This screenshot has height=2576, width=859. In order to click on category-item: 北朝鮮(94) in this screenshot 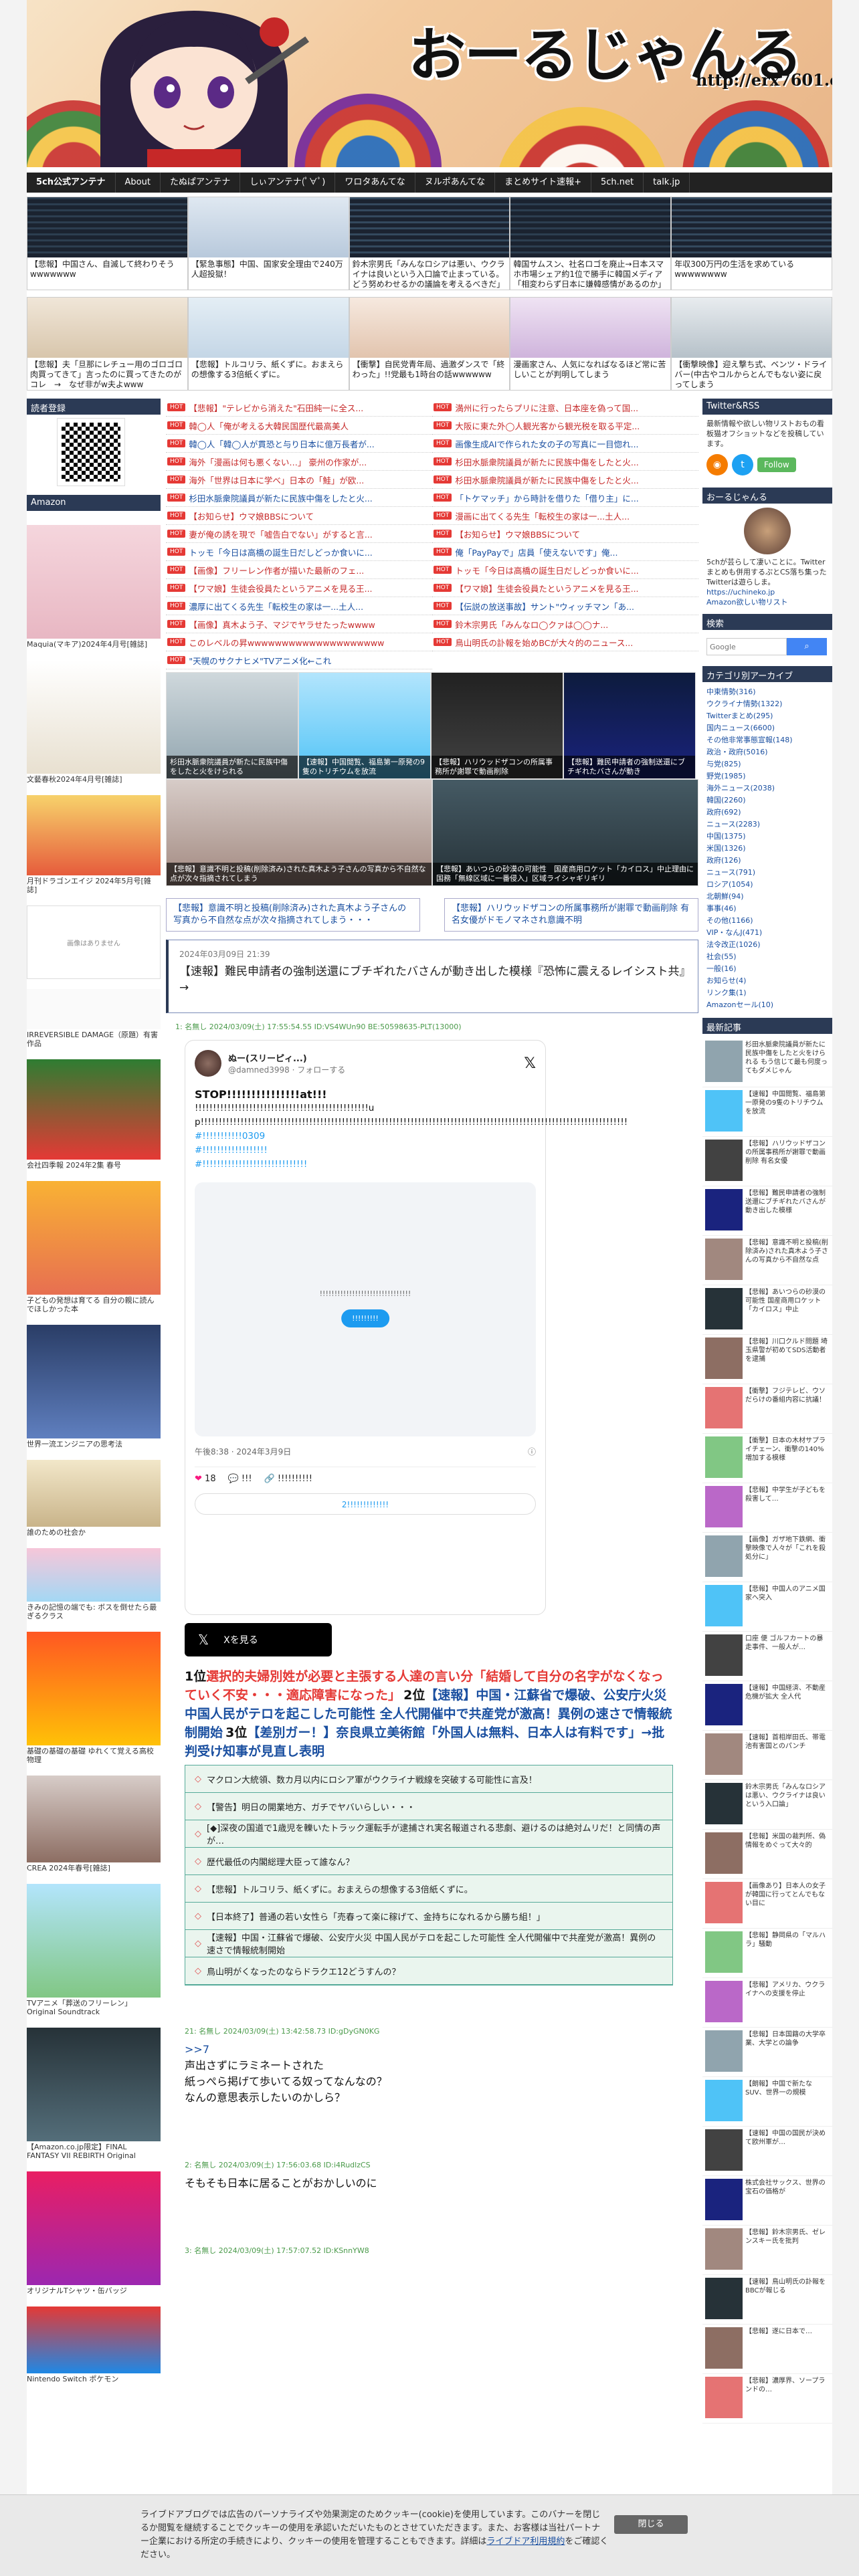, I will do `click(767, 897)`.